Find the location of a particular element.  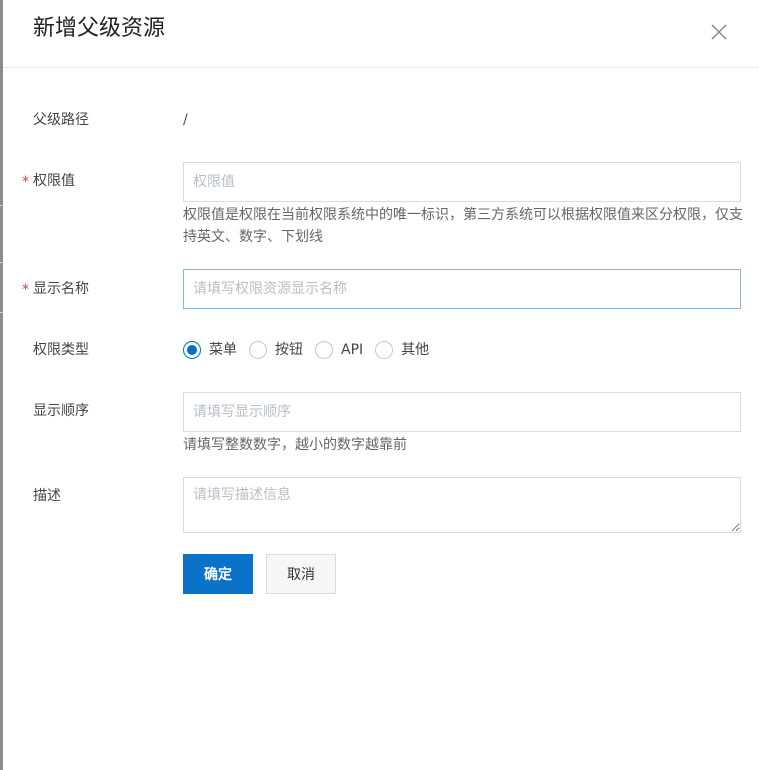

close-icon is located at coordinates (719, 32).